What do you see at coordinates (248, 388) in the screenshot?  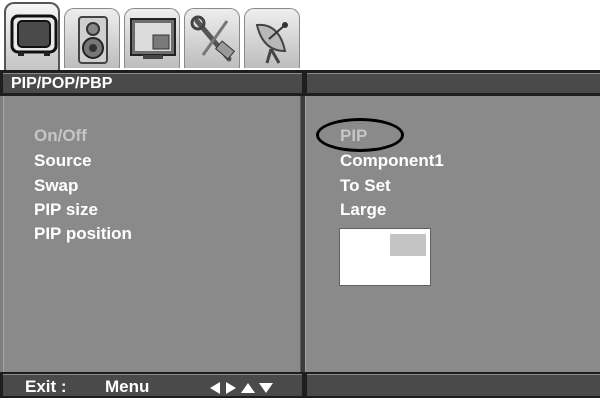 I see `up-arrow-icon` at bounding box center [248, 388].